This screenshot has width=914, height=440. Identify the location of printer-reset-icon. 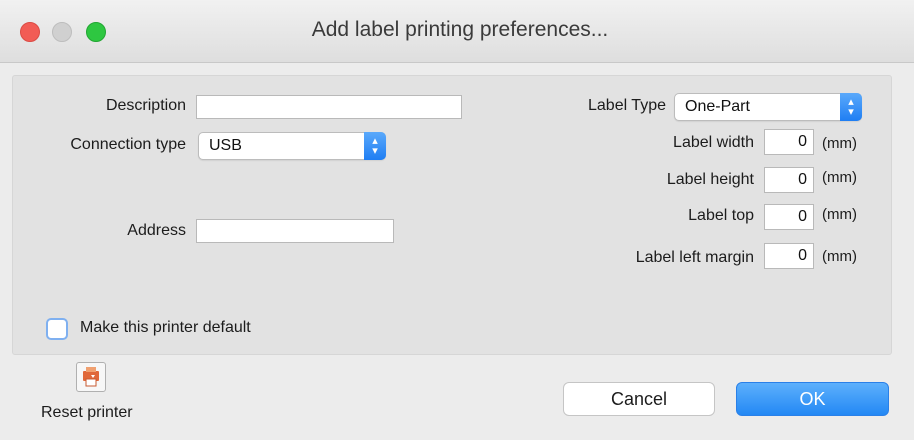
(91, 377).